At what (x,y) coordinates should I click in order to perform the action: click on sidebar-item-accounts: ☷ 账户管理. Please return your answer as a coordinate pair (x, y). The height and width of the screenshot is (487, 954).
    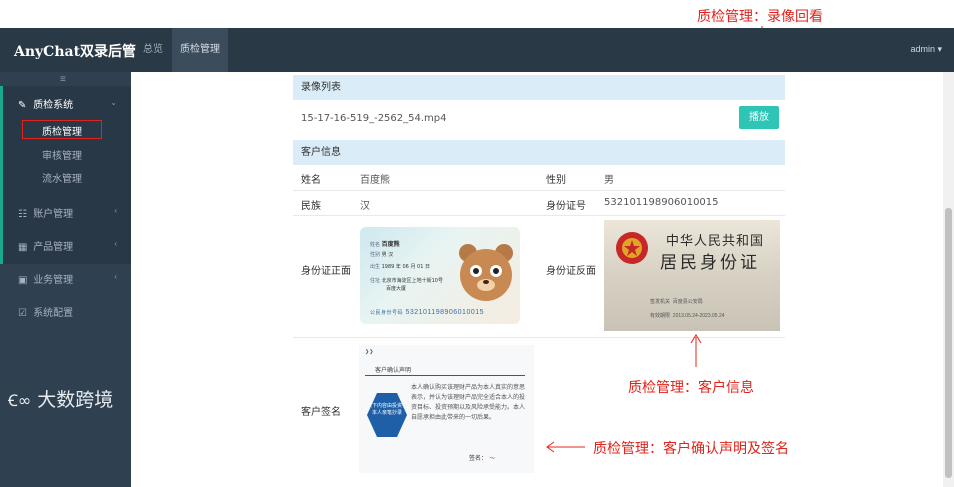
    Looking at the image, I should click on (45, 212).